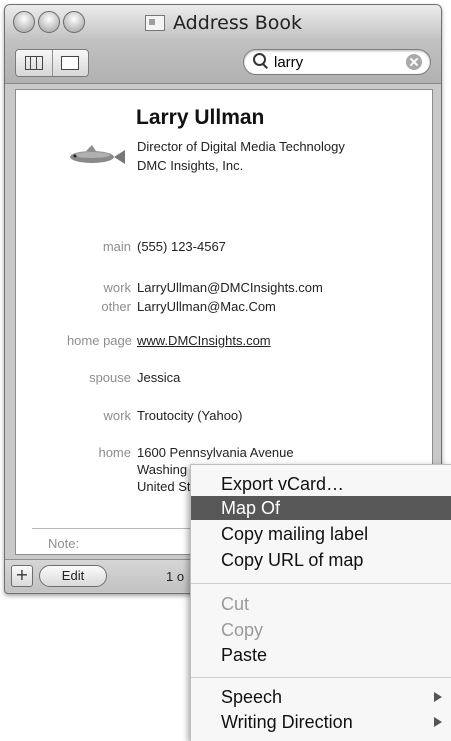 The height and width of the screenshot is (741, 451). Describe the element at coordinates (117, 415) in the screenshot. I see `field-label-work-im: work` at that location.